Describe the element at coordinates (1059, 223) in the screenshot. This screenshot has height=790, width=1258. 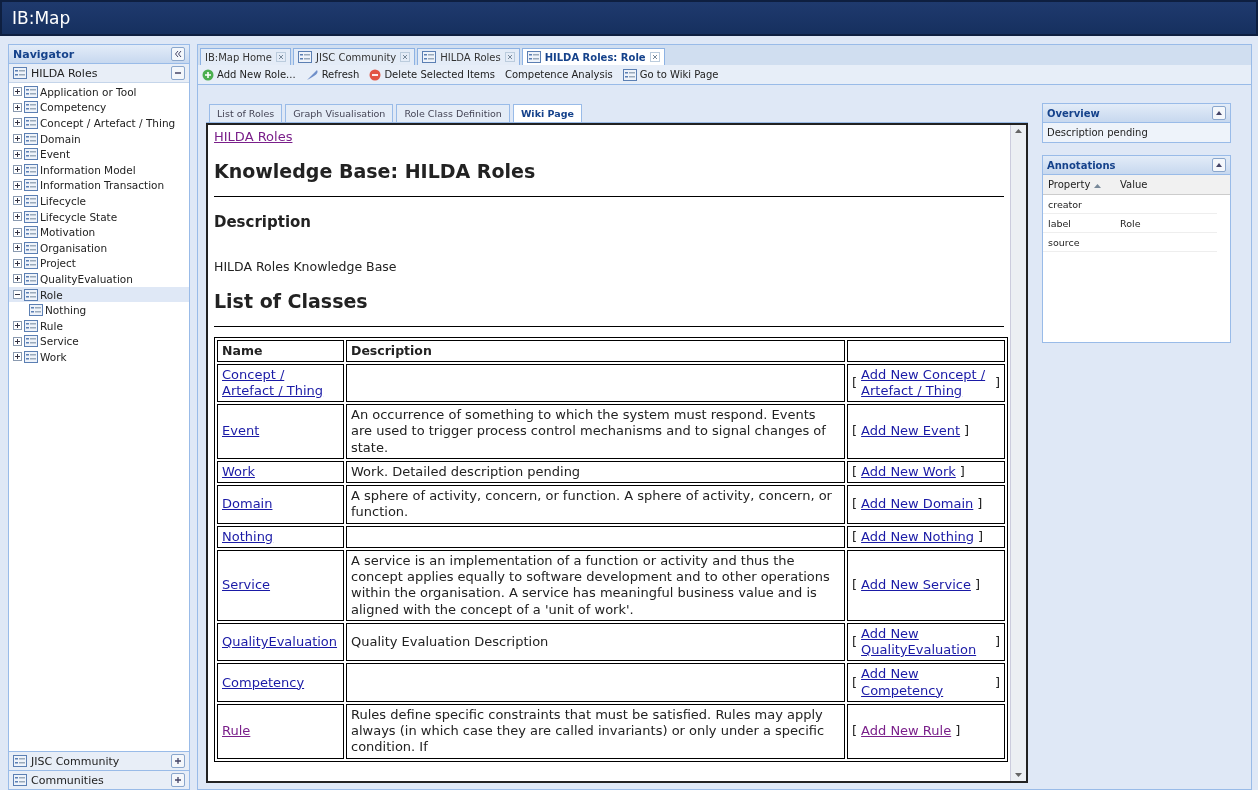
I see `table-cell-text: label` at that location.